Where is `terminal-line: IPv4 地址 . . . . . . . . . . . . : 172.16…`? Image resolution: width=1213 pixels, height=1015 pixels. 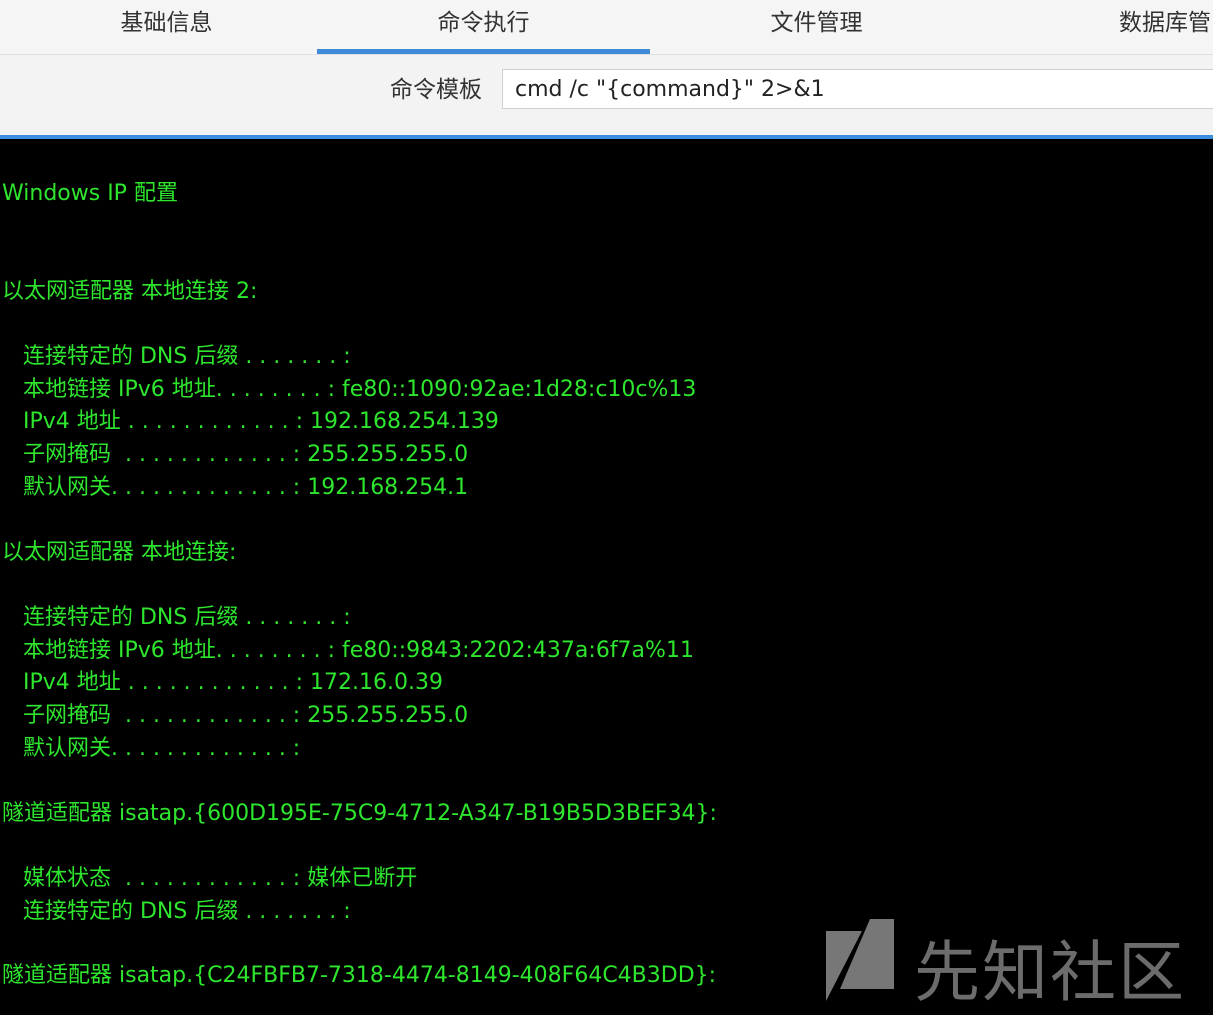
terminal-line: IPv4 地址 . . . . . . . . . . . . : 172.16… is located at coordinates (222, 682).